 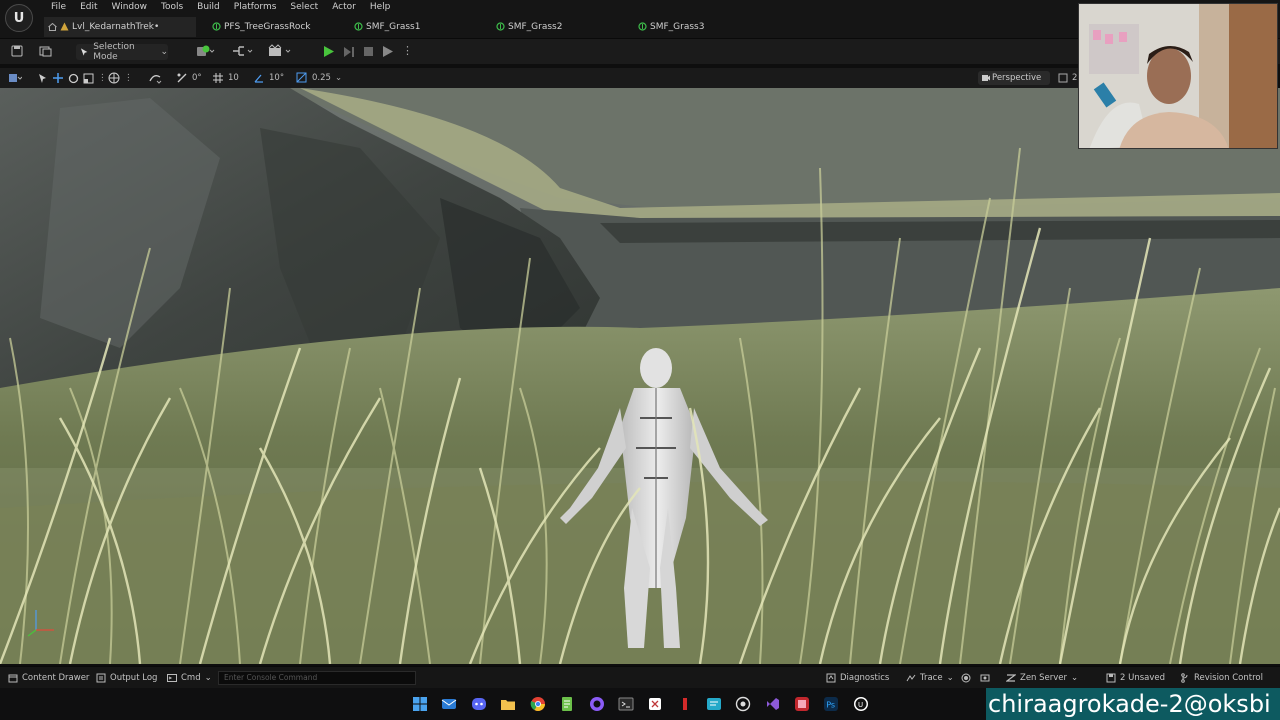 I want to click on windows-start-icon, so click(x=420, y=704).